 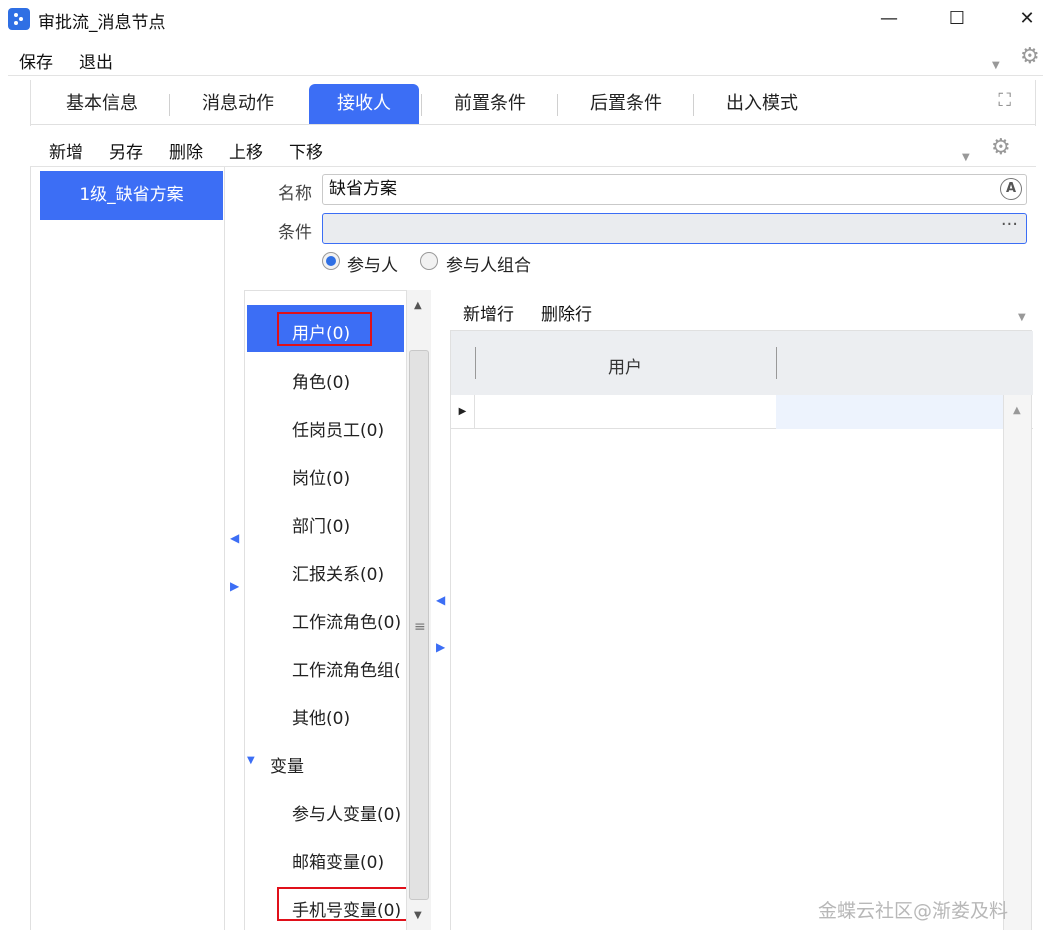 What do you see at coordinates (96, 60) in the screenshot?
I see `exit-menu-item: 退出` at bounding box center [96, 60].